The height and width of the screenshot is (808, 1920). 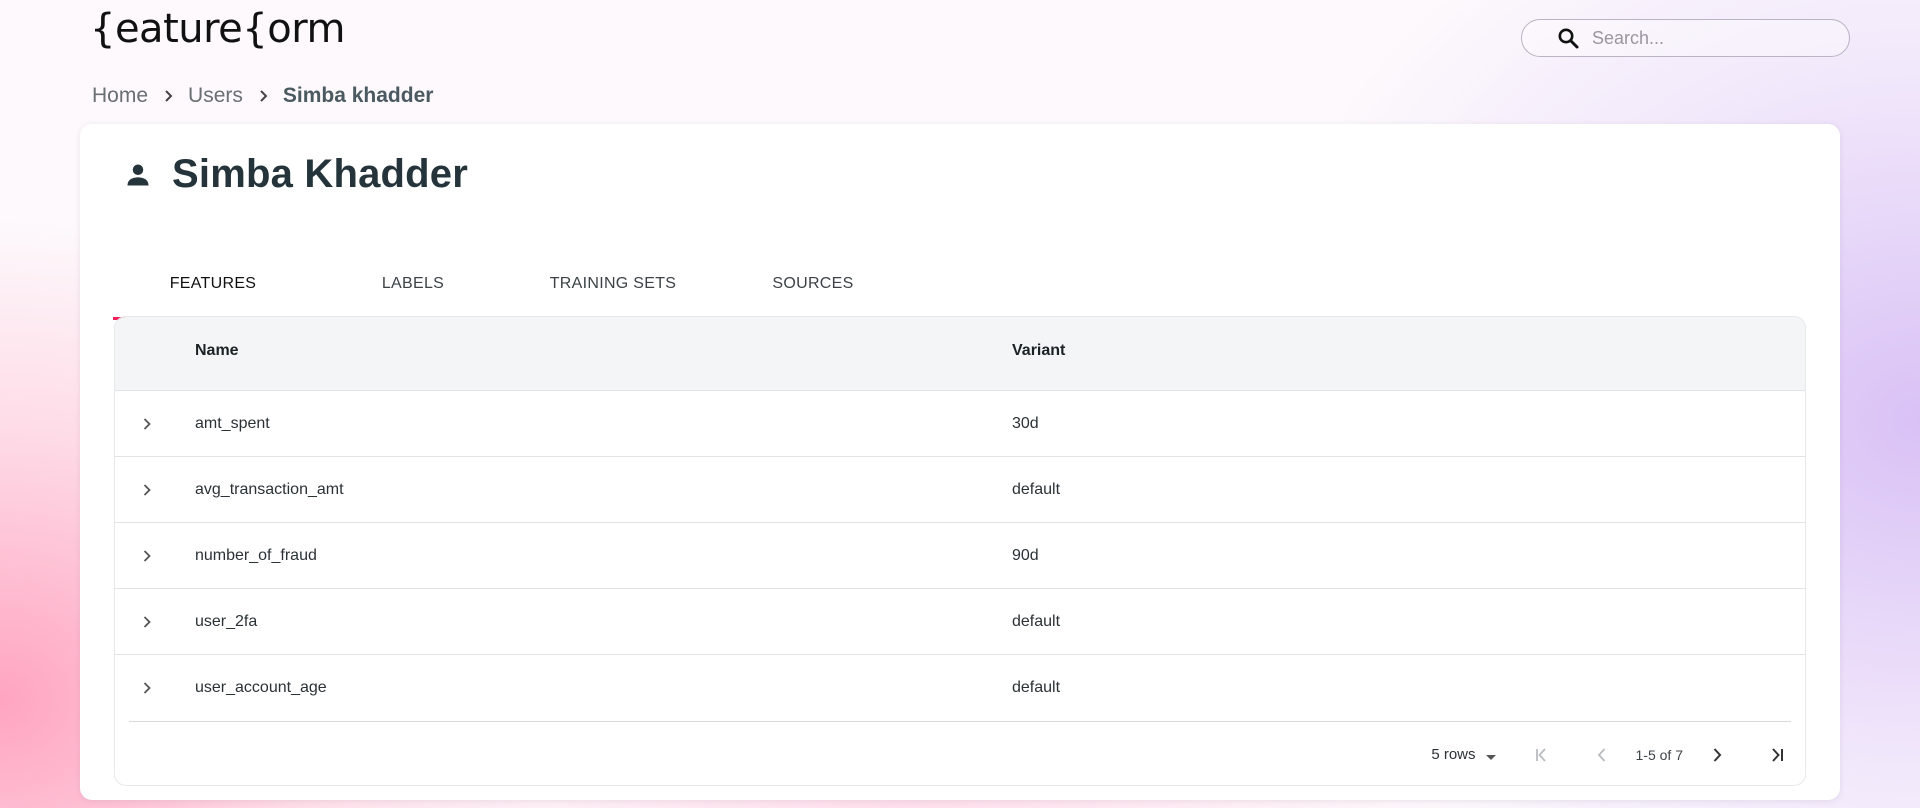 I want to click on featureform-logo: {eature{orm, so click(x=217, y=29).